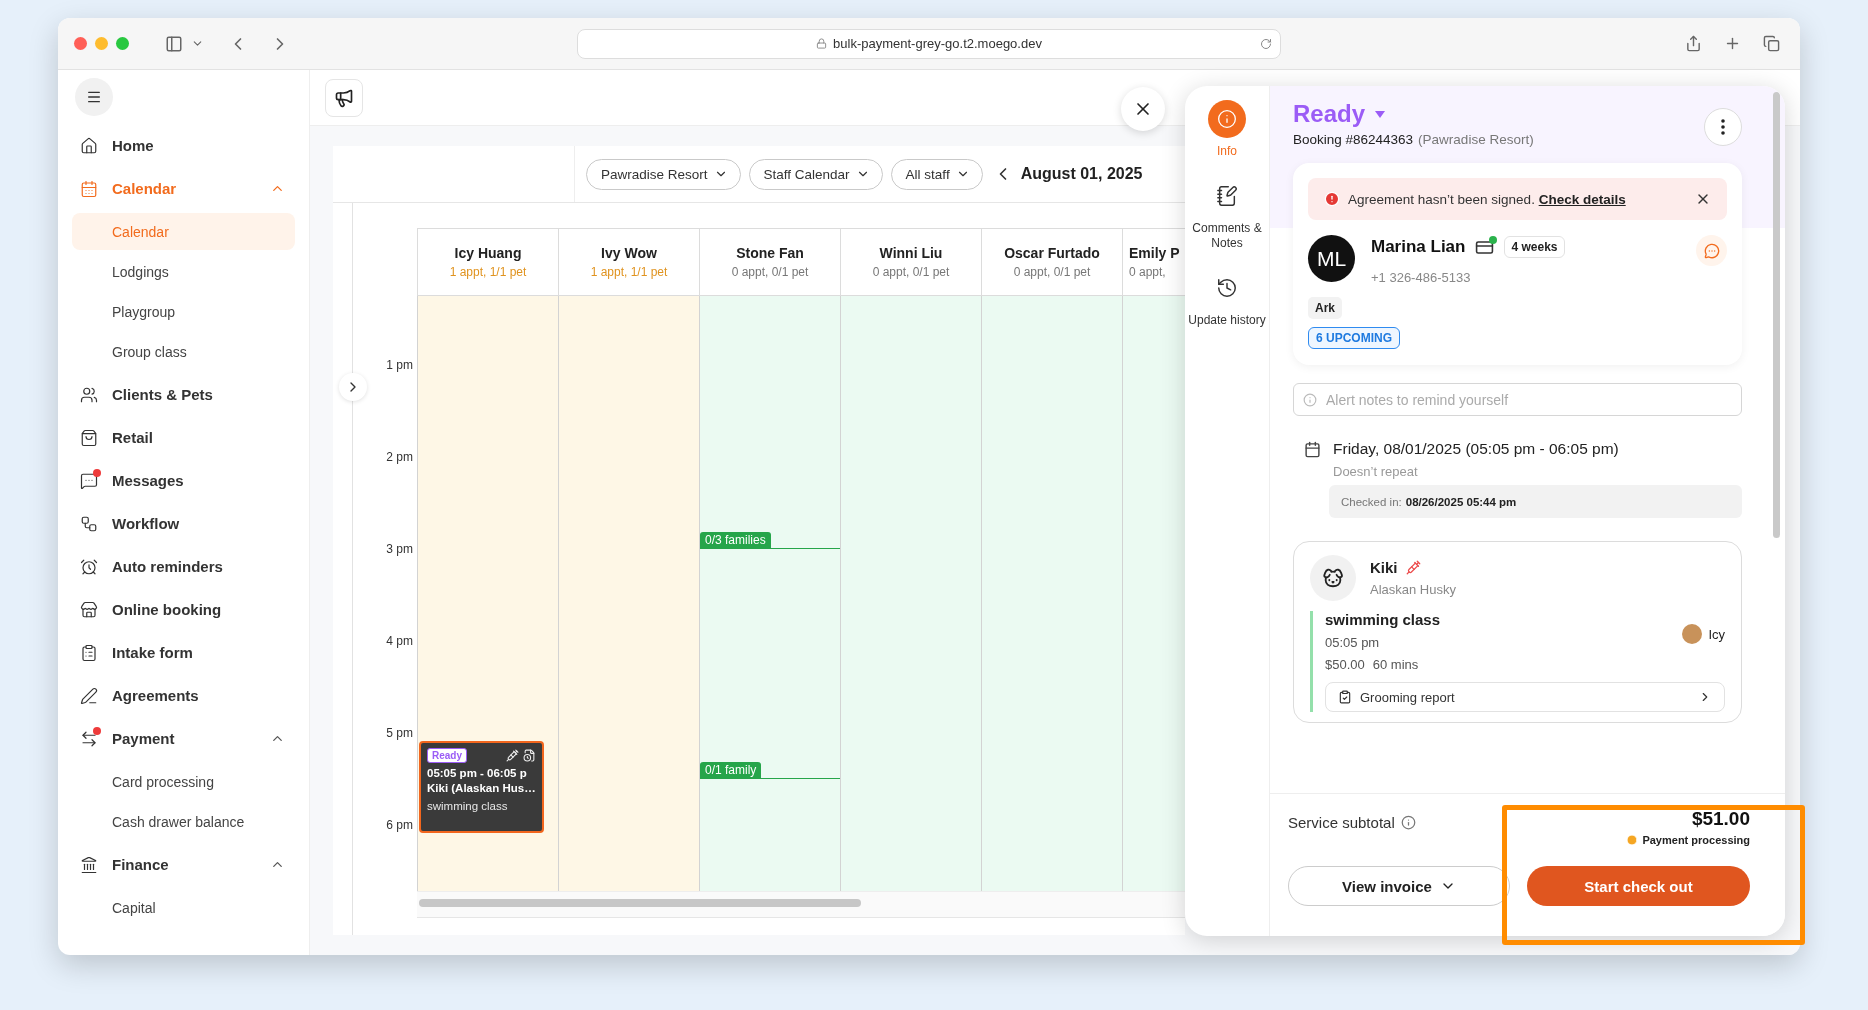  I want to click on client-phone: +1 326-486-5133, so click(1421, 277).